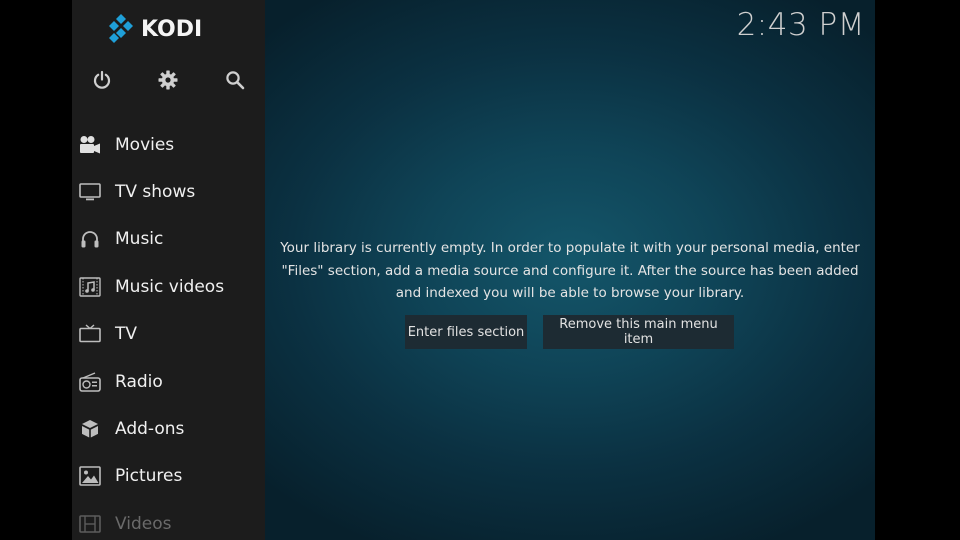  Describe the element at coordinates (90, 287) in the screenshot. I see `music-video-icon` at that location.